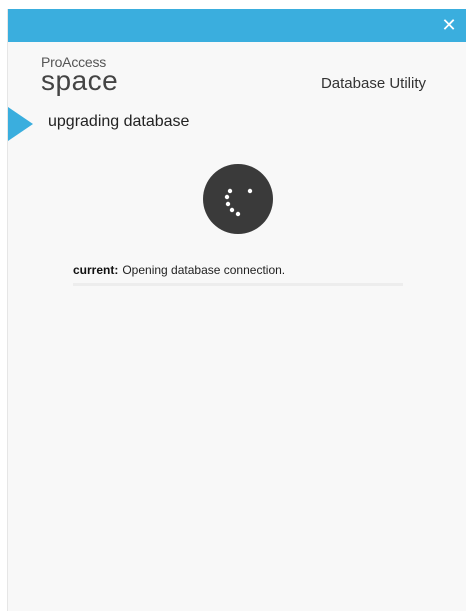  Describe the element at coordinates (20, 124) in the screenshot. I see `step-arrow-icon` at that location.